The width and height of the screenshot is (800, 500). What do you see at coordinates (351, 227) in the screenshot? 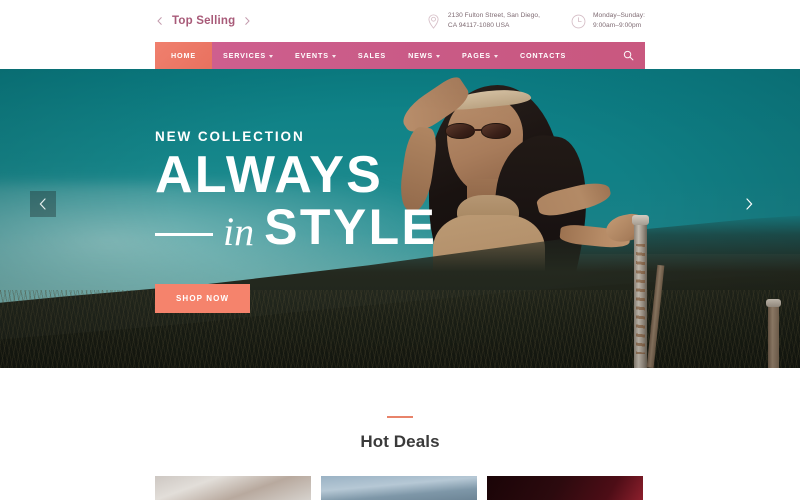
I see `hero-headline-style: STYLE` at bounding box center [351, 227].